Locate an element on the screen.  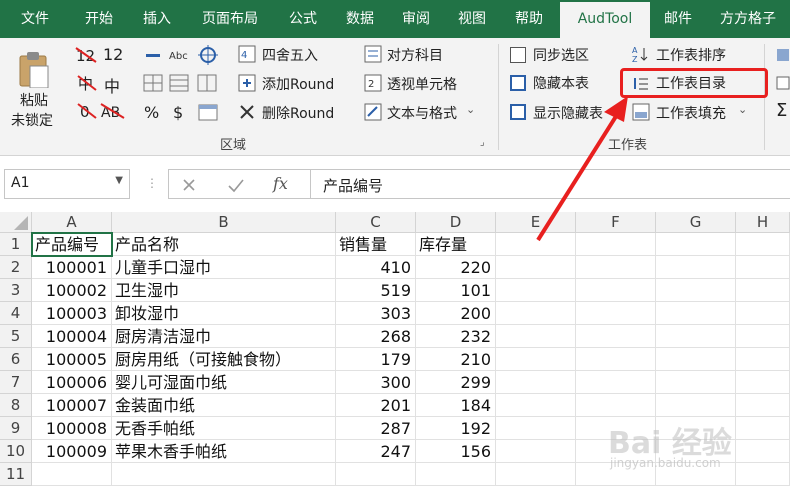
tab-file: 文件 is located at coordinates (35, 19).